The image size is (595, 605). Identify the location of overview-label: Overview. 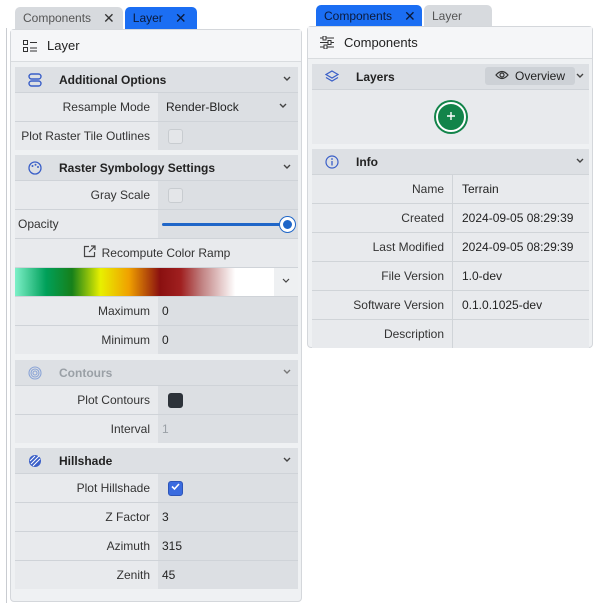
(539, 76).